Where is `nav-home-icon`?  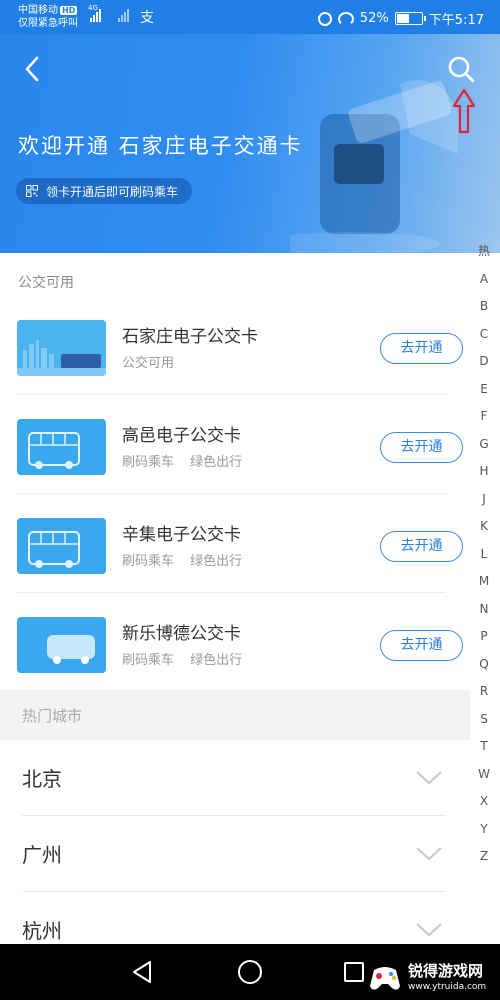
nav-home-icon is located at coordinates (250, 972).